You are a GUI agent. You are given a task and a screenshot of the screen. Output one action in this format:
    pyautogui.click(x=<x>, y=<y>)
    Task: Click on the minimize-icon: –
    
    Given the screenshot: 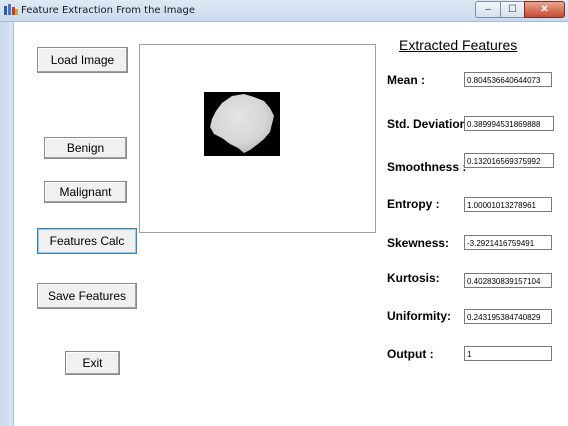 What is the action you would take?
    pyautogui.click(x=488, y=9)
    